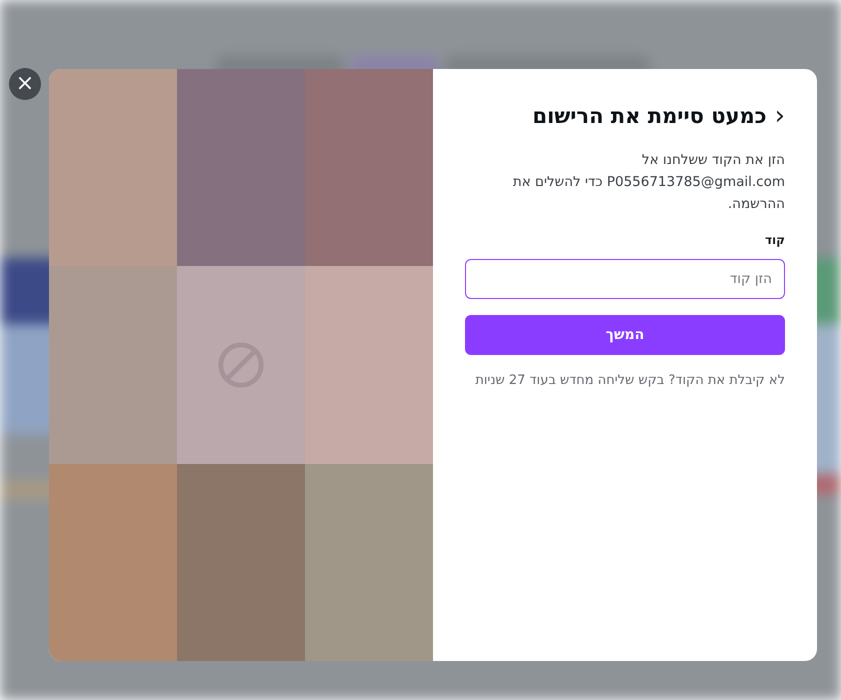 This screenshot has width=841, height=700. What do you see at coordinates (774, 240) in the screenshot?
I see `field-label: קוד` at bounding box center [774, 240].